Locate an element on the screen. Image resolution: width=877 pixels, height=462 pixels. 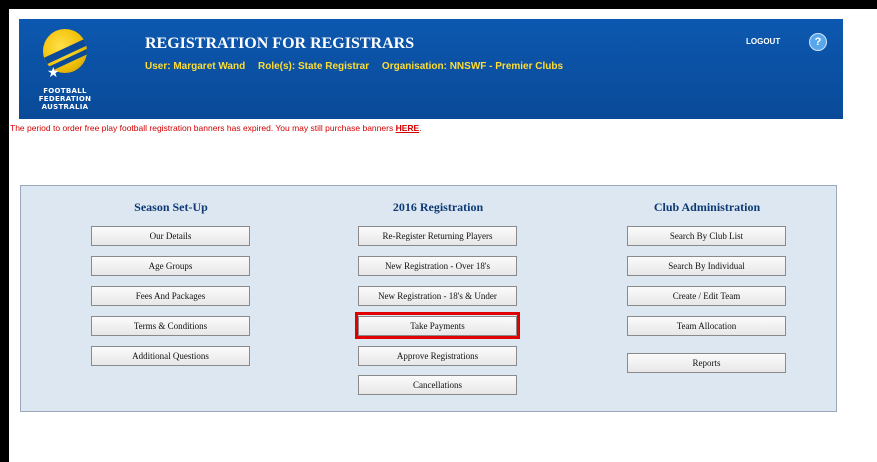
search-by-club-list-button: Search By Club List is located at coordinates (706, 236).